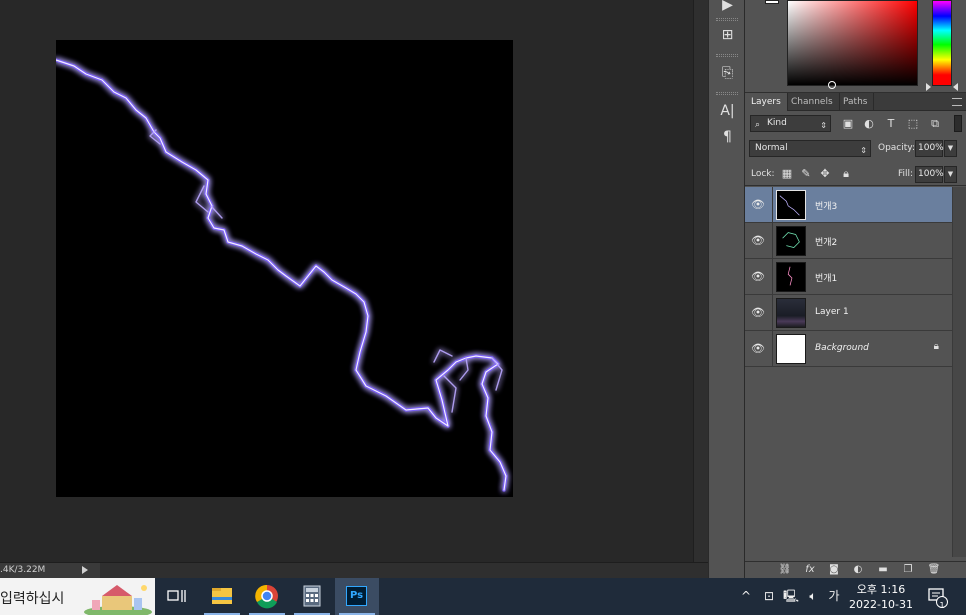 The height and width of the screenshot is (615, 966). I want to click on layer-name: 번개2, so click(826, 241).